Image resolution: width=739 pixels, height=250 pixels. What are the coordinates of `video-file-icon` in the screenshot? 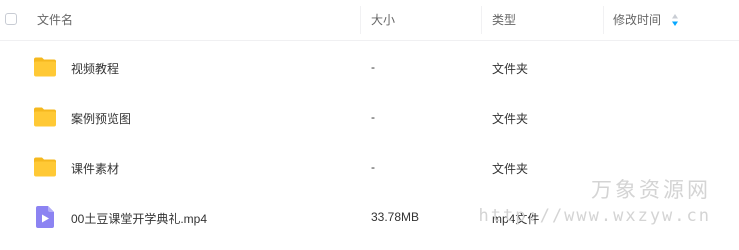 It's located at (45, 217).